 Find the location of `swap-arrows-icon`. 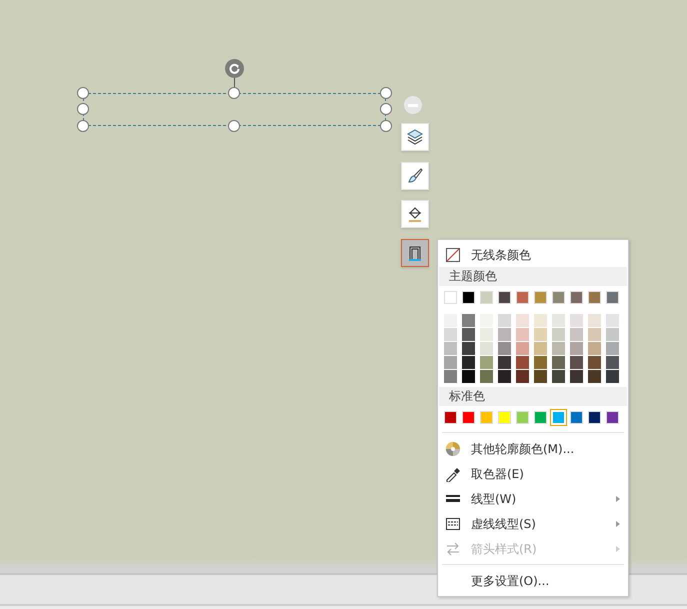

swap-arrows-icon is located at coordinates (453, 548).